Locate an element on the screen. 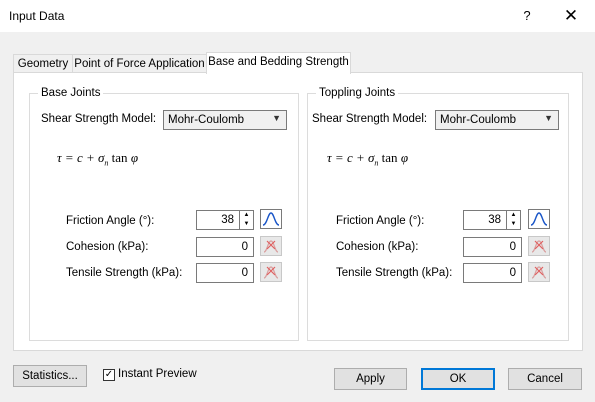  toppling-tensile-distribution-button is located at coordinates (539, 272).